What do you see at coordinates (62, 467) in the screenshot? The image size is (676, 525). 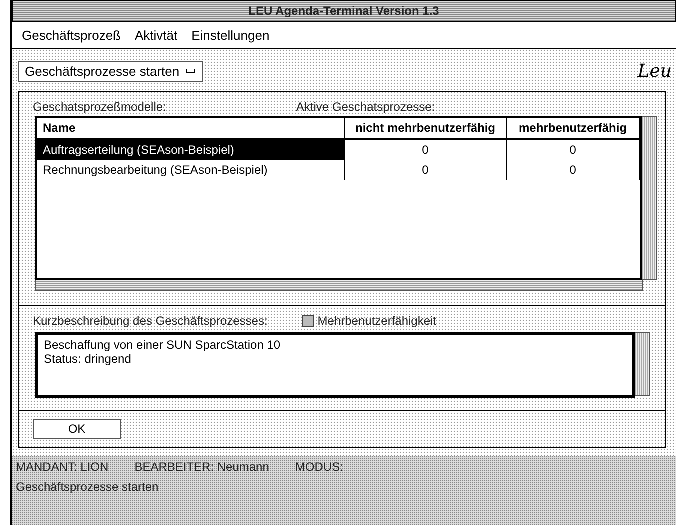 I see `status-text: MANDANT: LION` at bounding box center [62, 467].